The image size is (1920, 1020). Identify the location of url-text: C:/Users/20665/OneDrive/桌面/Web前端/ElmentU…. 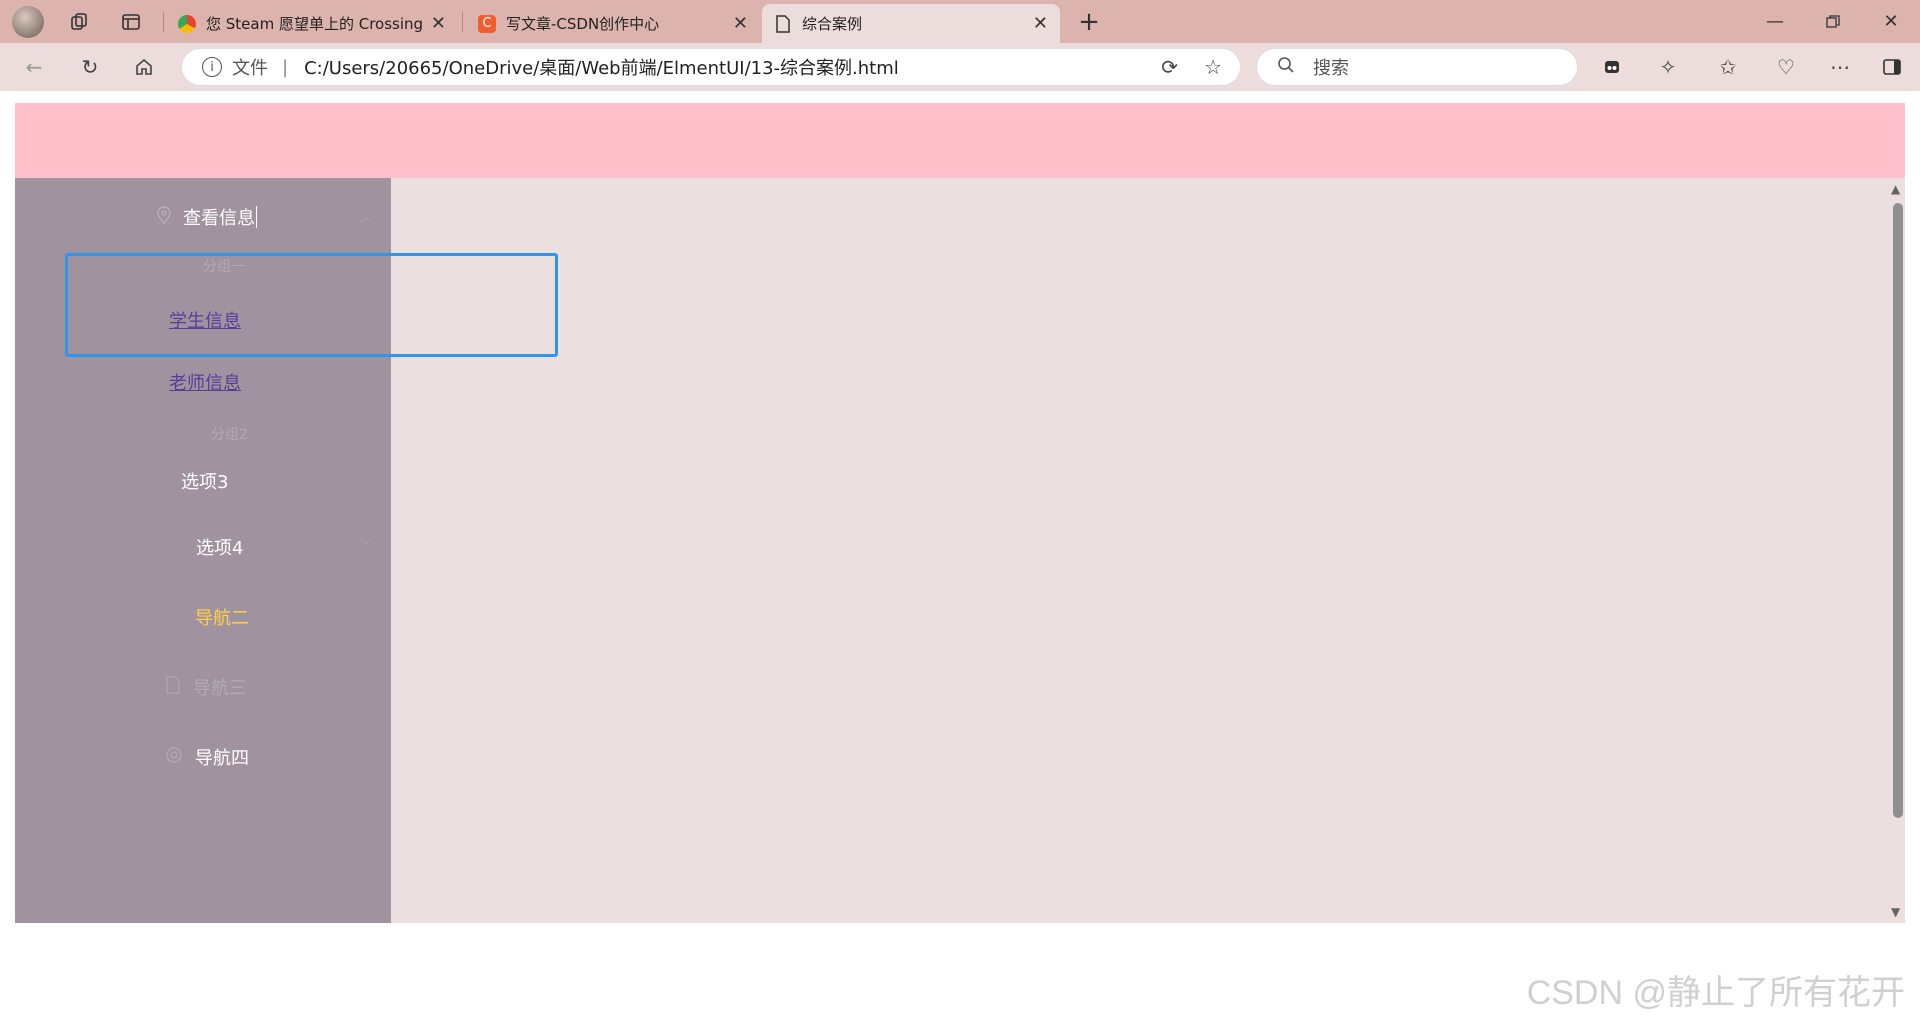
(732, 67).